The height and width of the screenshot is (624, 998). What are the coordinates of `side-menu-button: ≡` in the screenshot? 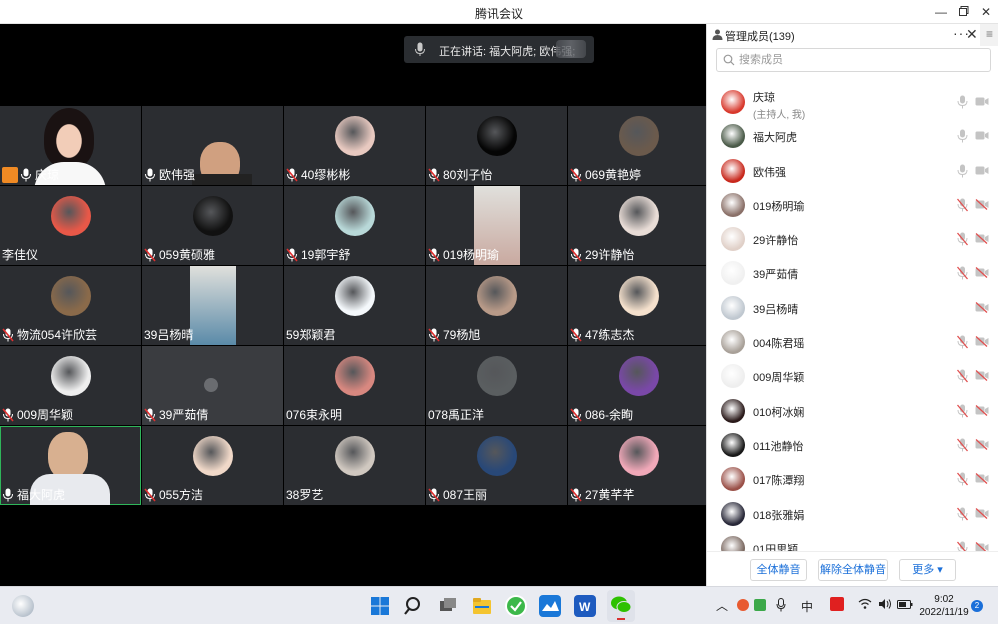 It's located at (989, 35).